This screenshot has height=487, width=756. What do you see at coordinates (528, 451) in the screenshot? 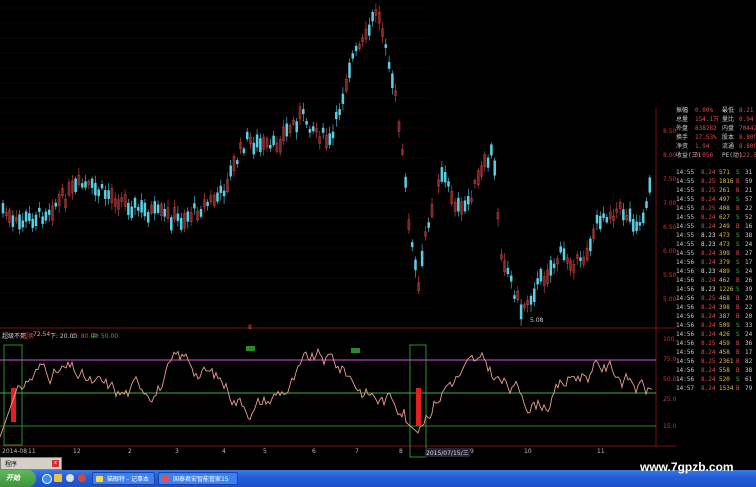
I see `time-axis-label: 10` at bounding box center [528, 451].